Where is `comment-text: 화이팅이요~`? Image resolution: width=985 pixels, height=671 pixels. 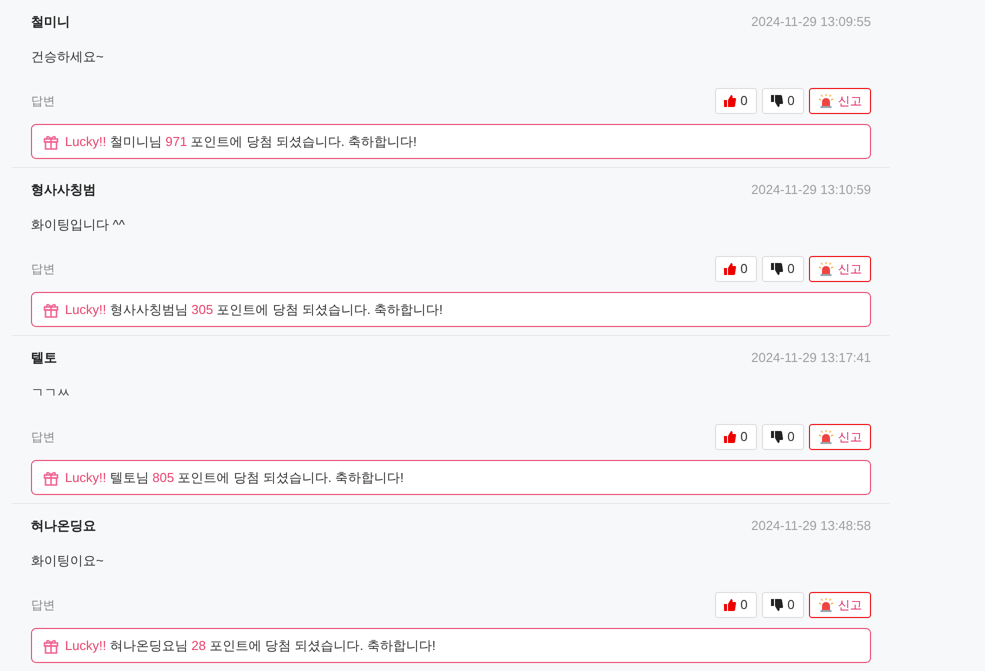 comment-text: 화이팅이요~ is located at coordinates (68, 561).